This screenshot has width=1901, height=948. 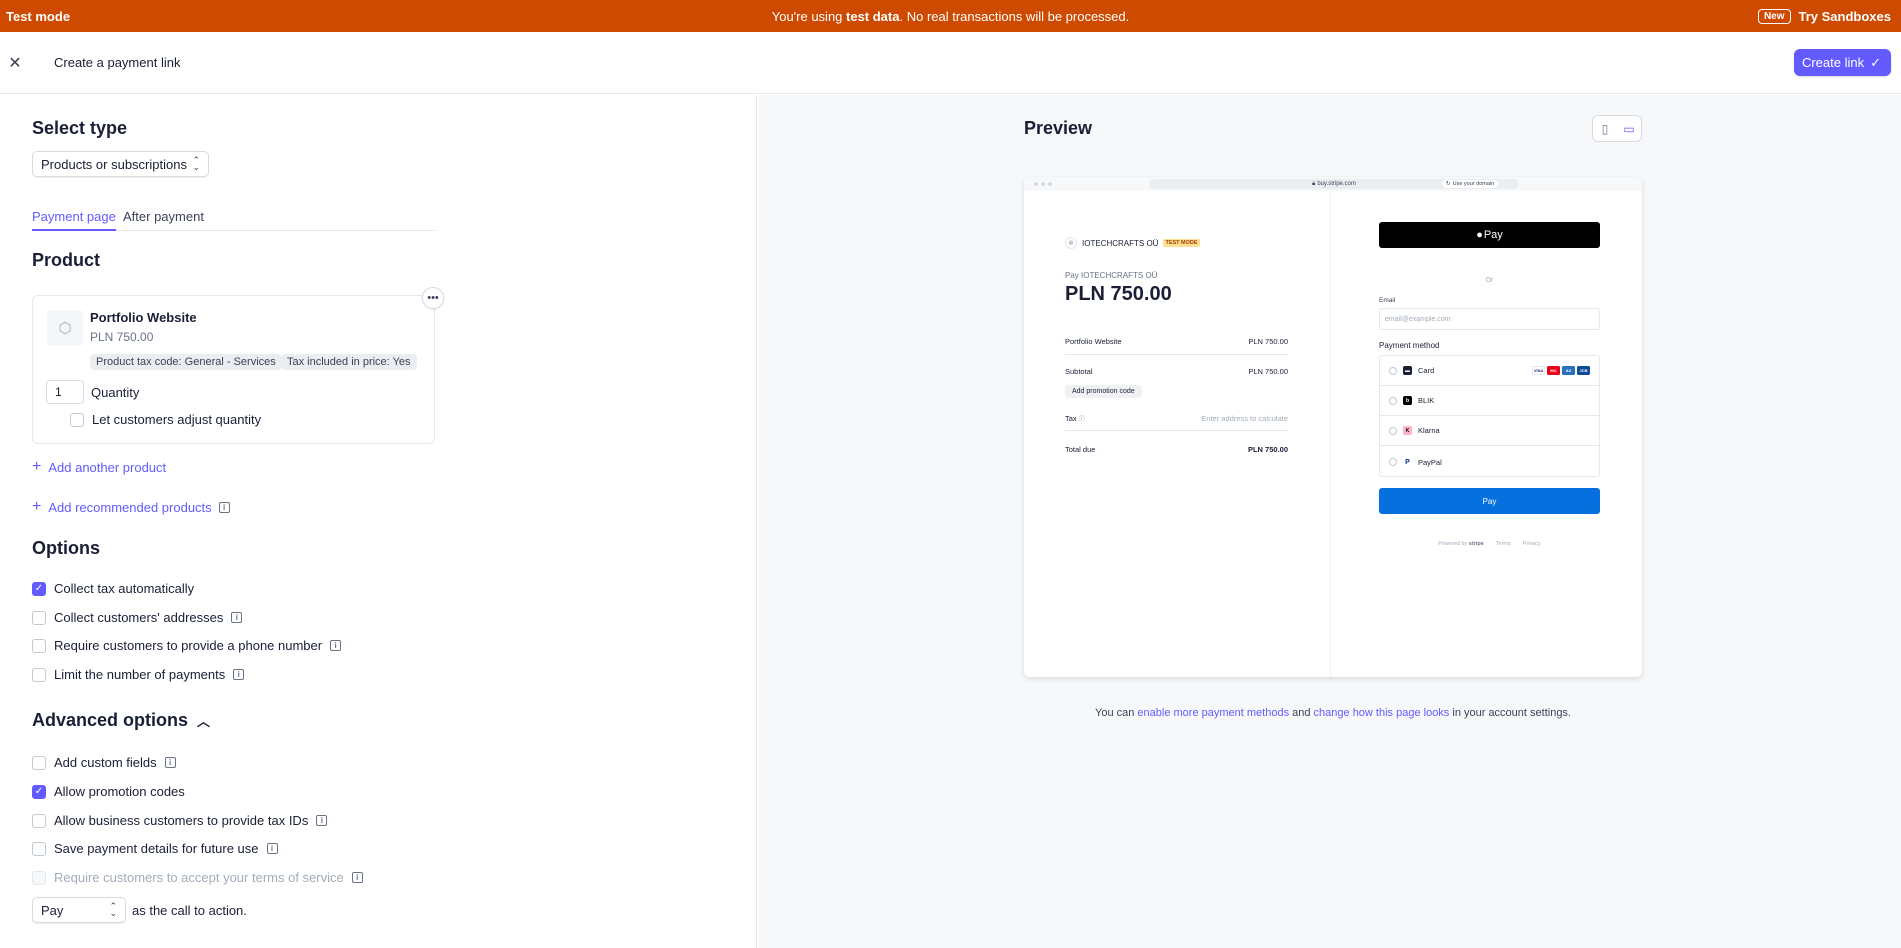 I want to click on product-heading: Product, so click(x=66, y=260).